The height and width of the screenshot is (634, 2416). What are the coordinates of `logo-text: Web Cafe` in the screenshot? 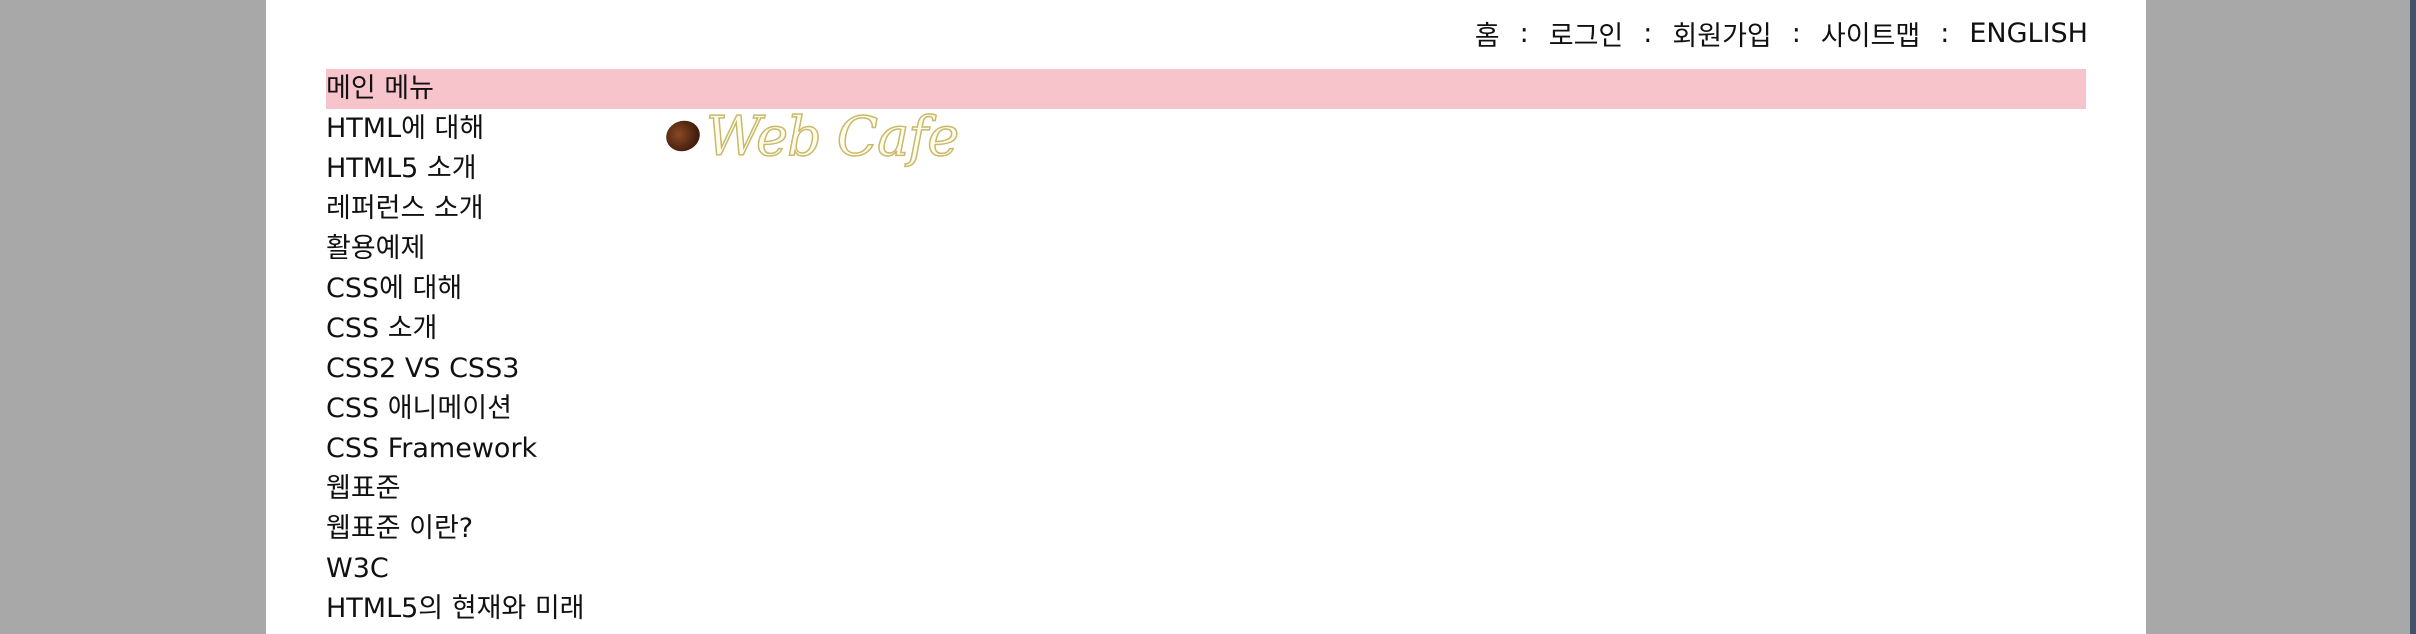 It's located at (832, 136).